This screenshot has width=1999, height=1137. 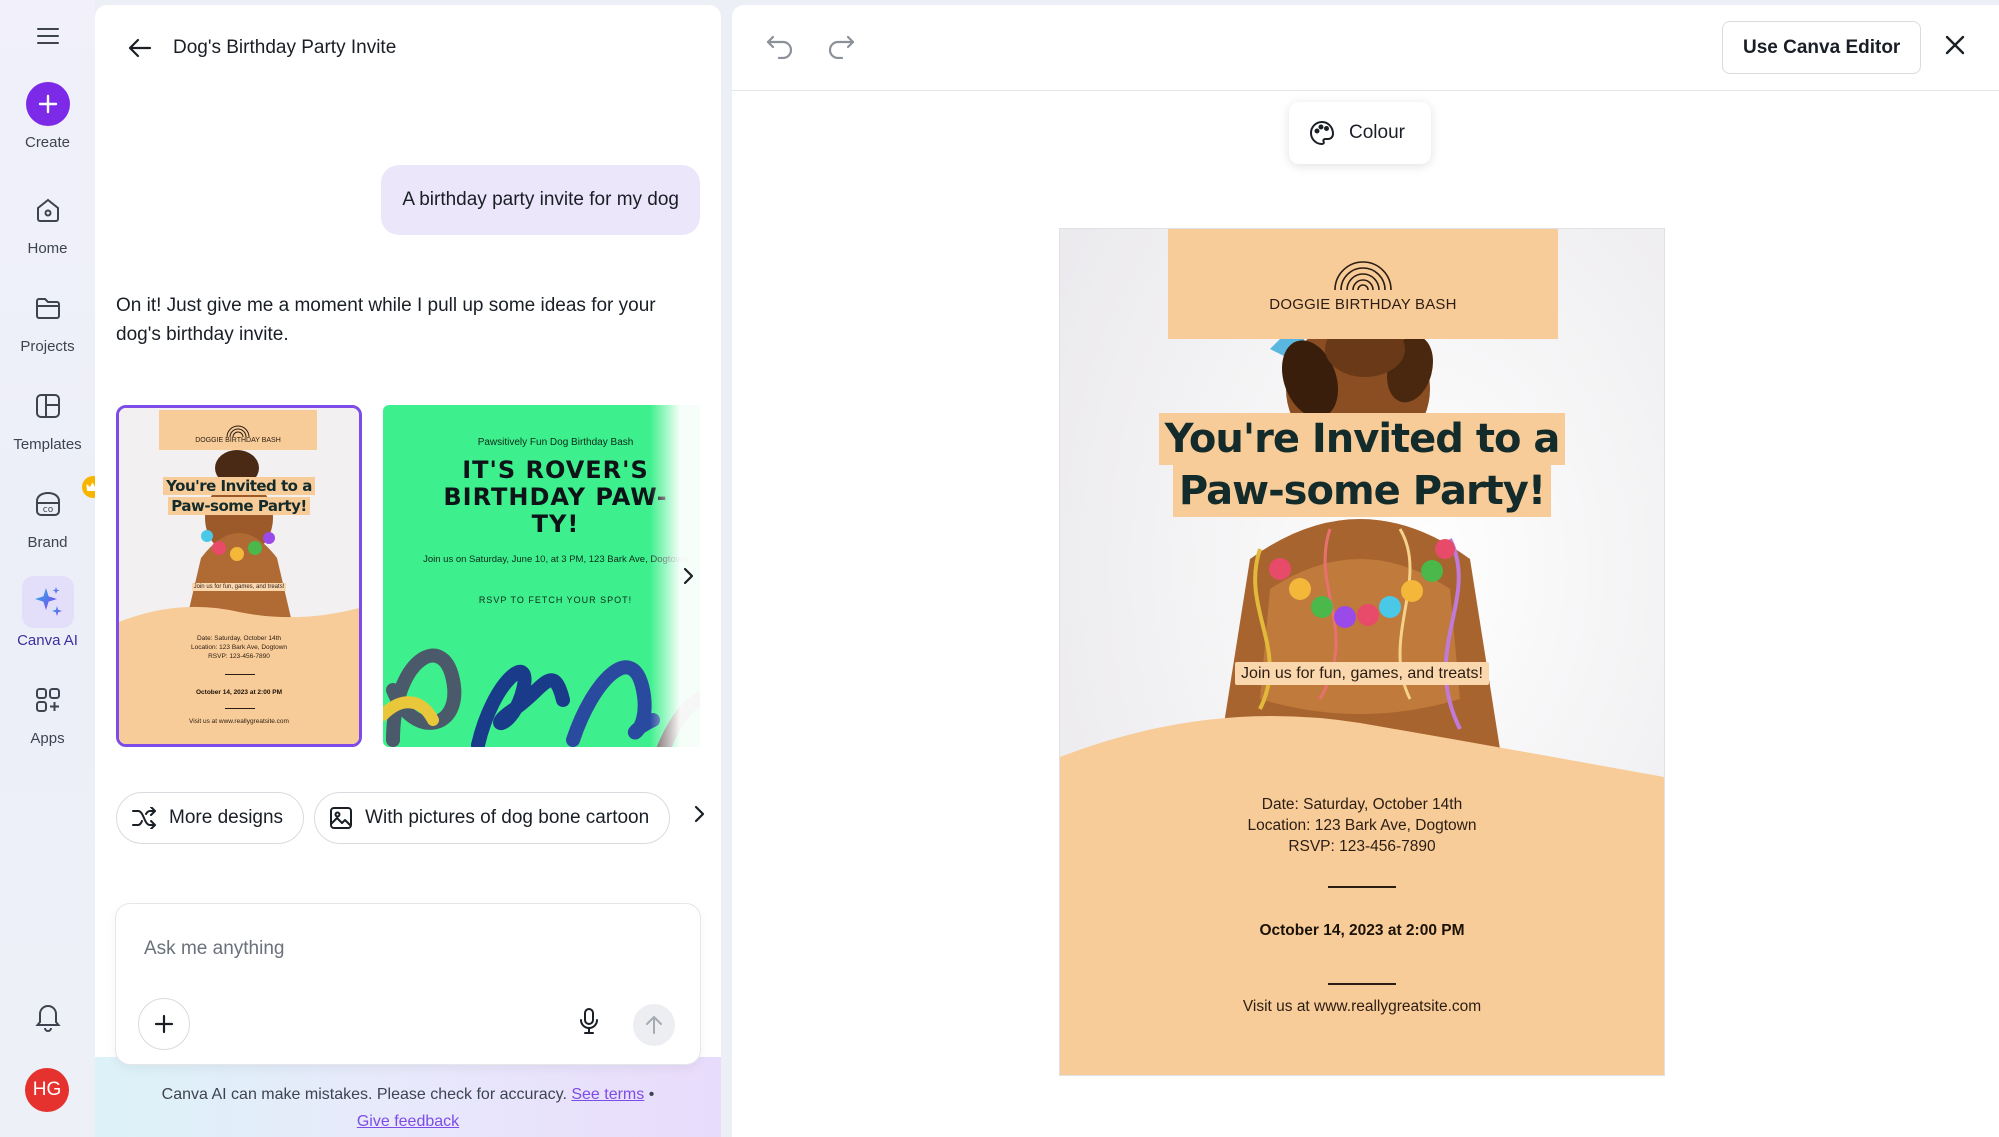 I want to click on carousel-next-button, so click(x=675, y=576).